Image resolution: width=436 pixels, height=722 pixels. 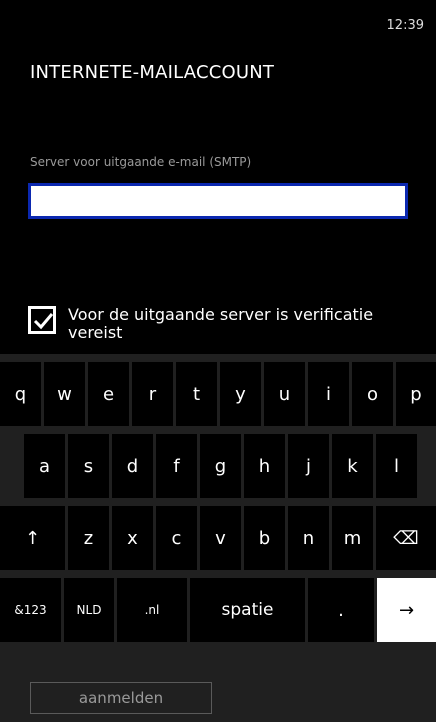 I want to click on key-s: s, so click(x=88, y=466).